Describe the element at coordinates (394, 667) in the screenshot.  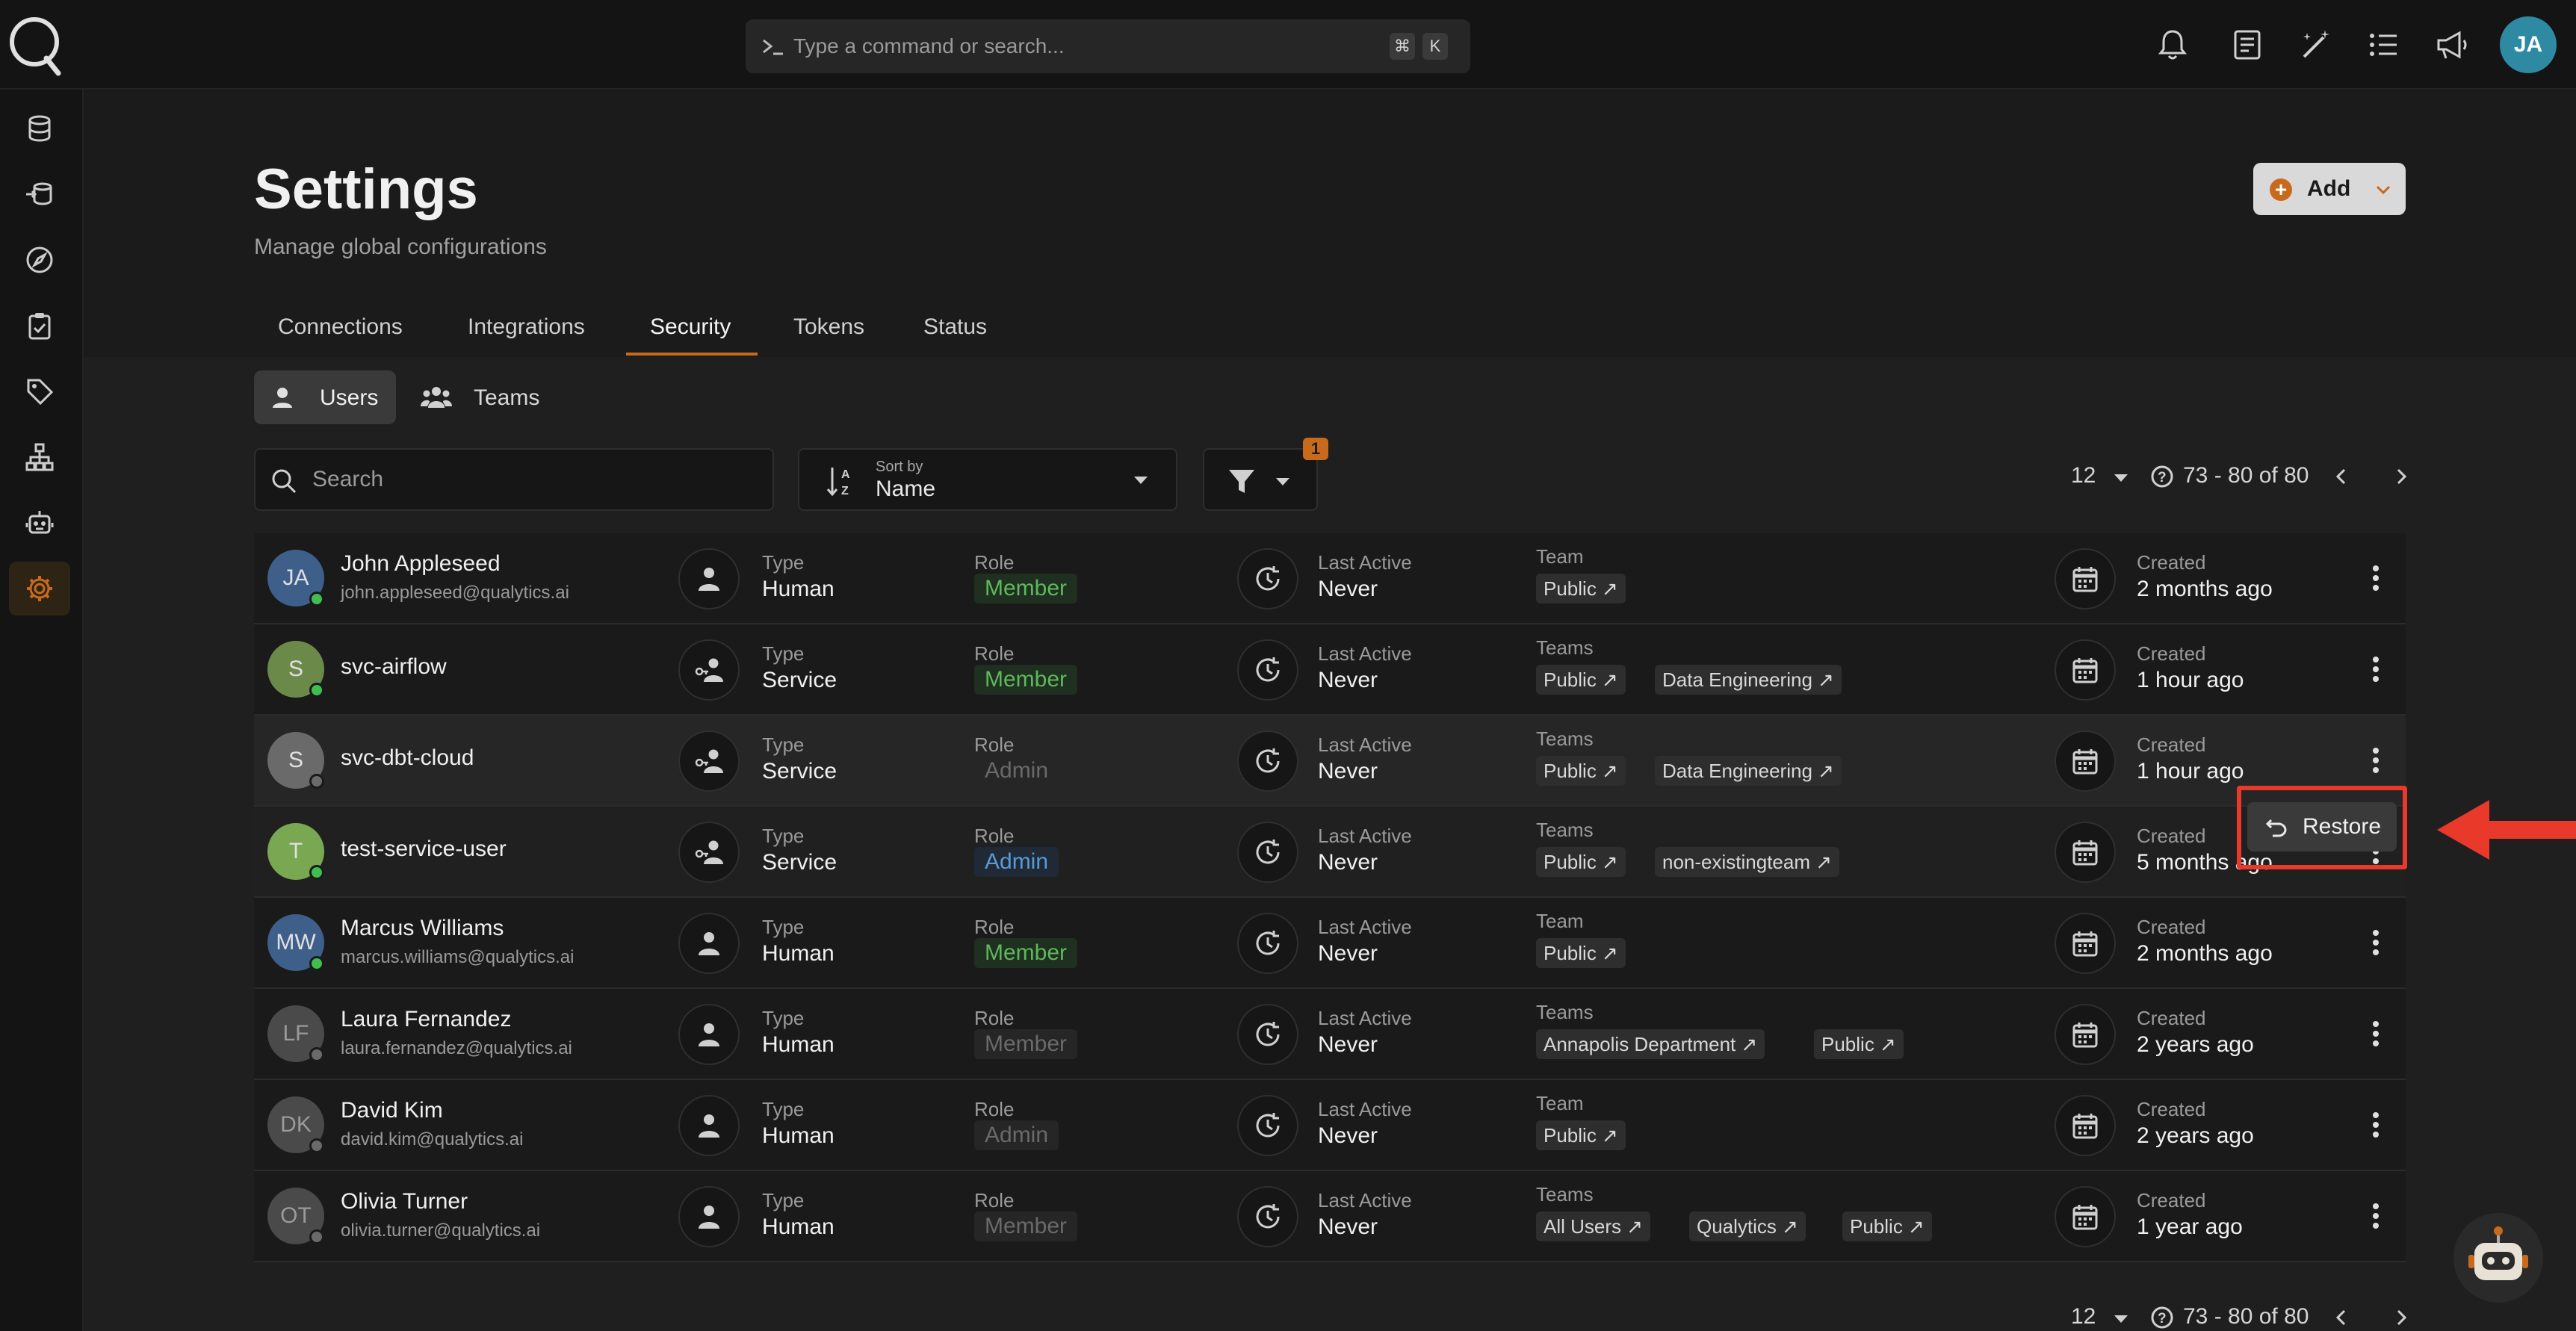
I see `user-name: svc-airflow` at that location.